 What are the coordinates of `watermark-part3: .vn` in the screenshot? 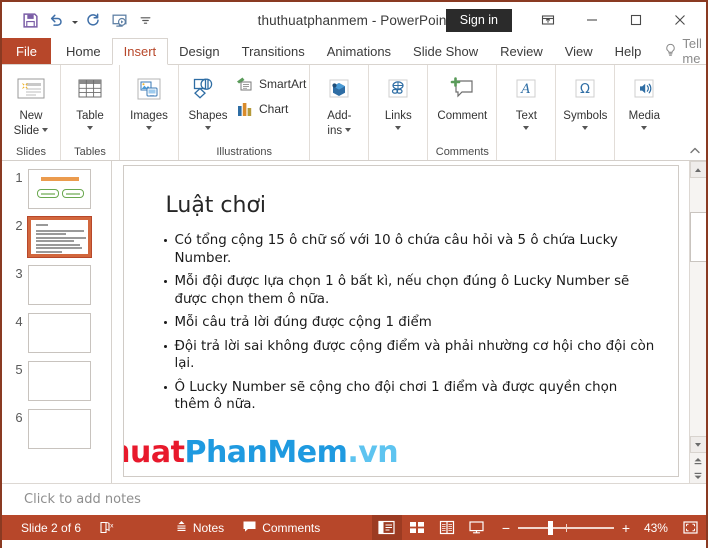 It's located at (373, 452).